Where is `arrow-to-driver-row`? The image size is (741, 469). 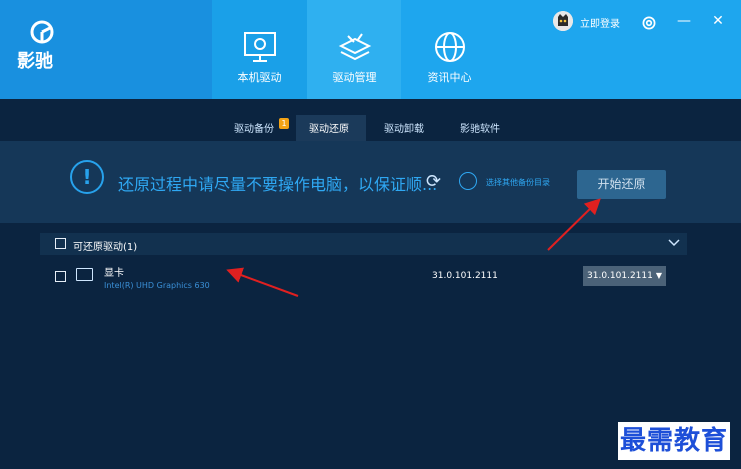 arrow-to-driver-row is located at coordinates (262, 282).